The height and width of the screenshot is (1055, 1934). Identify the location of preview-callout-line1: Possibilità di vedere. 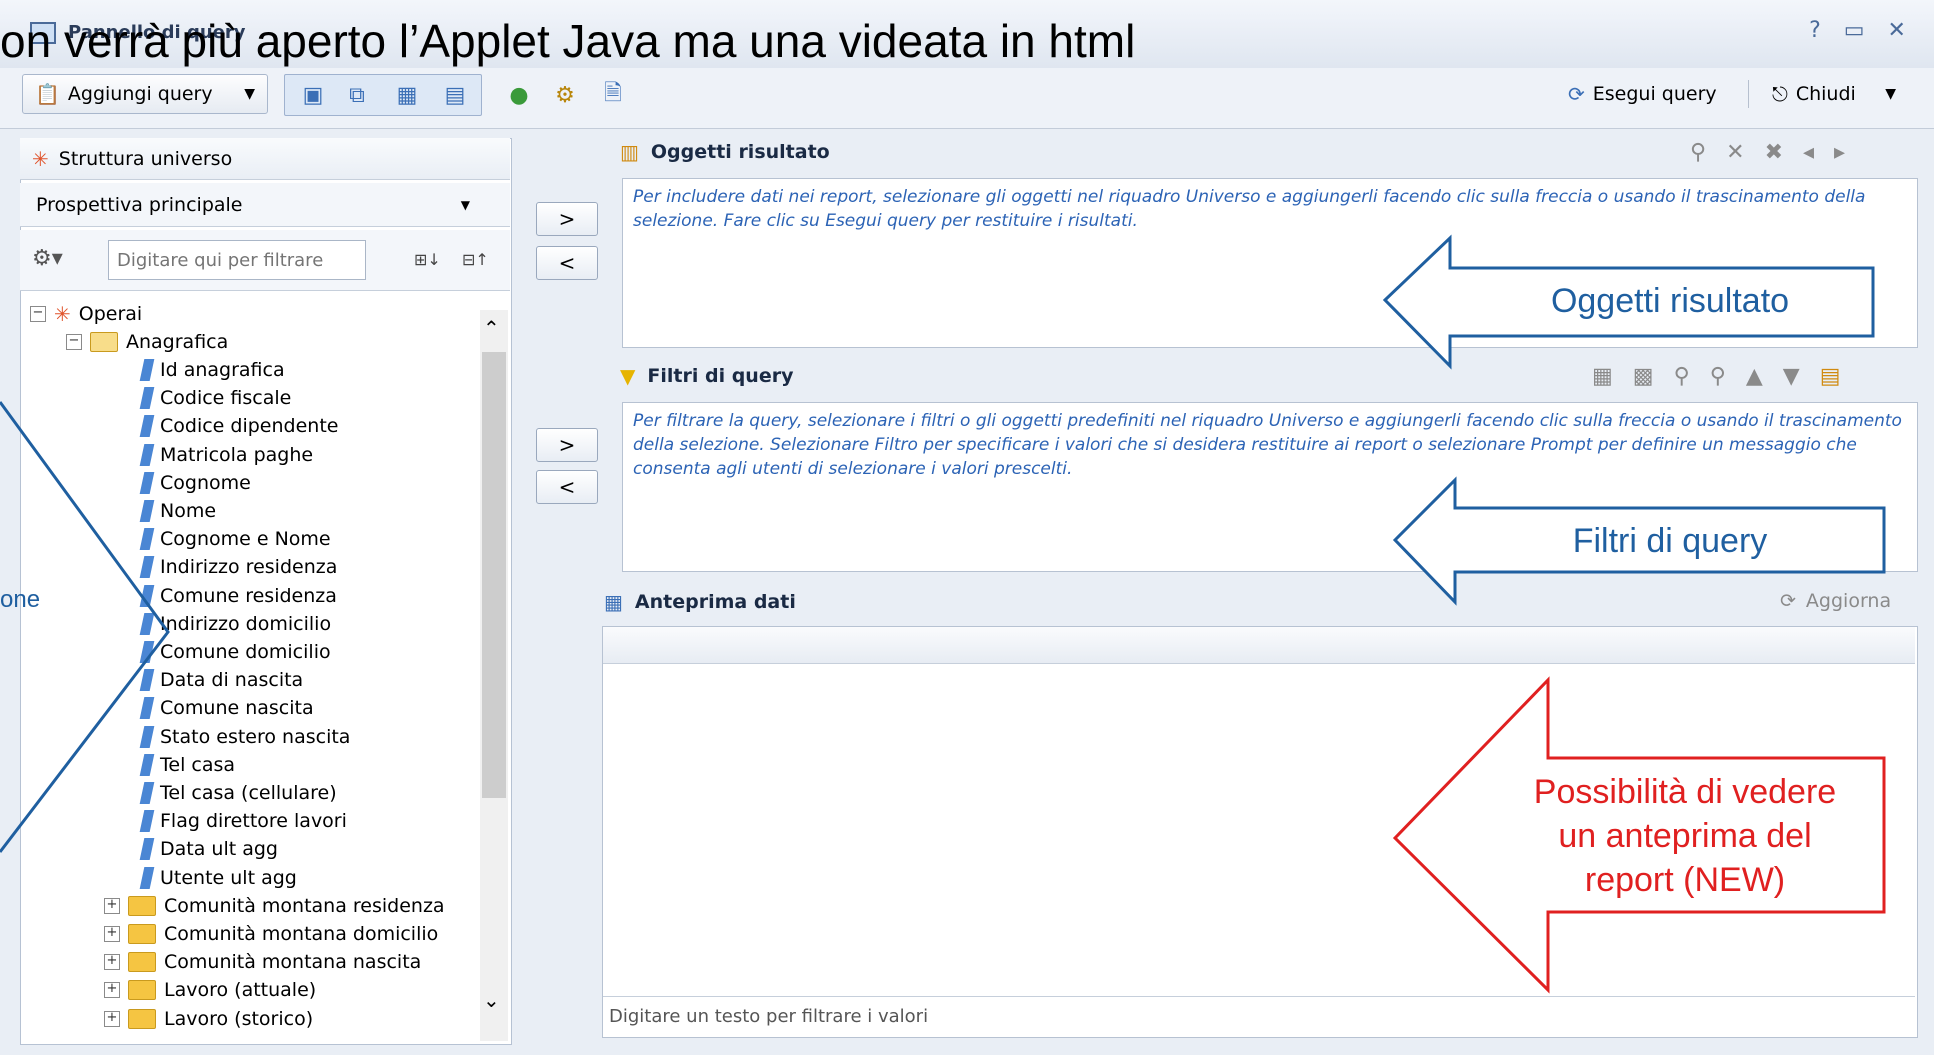
(1685, 792).